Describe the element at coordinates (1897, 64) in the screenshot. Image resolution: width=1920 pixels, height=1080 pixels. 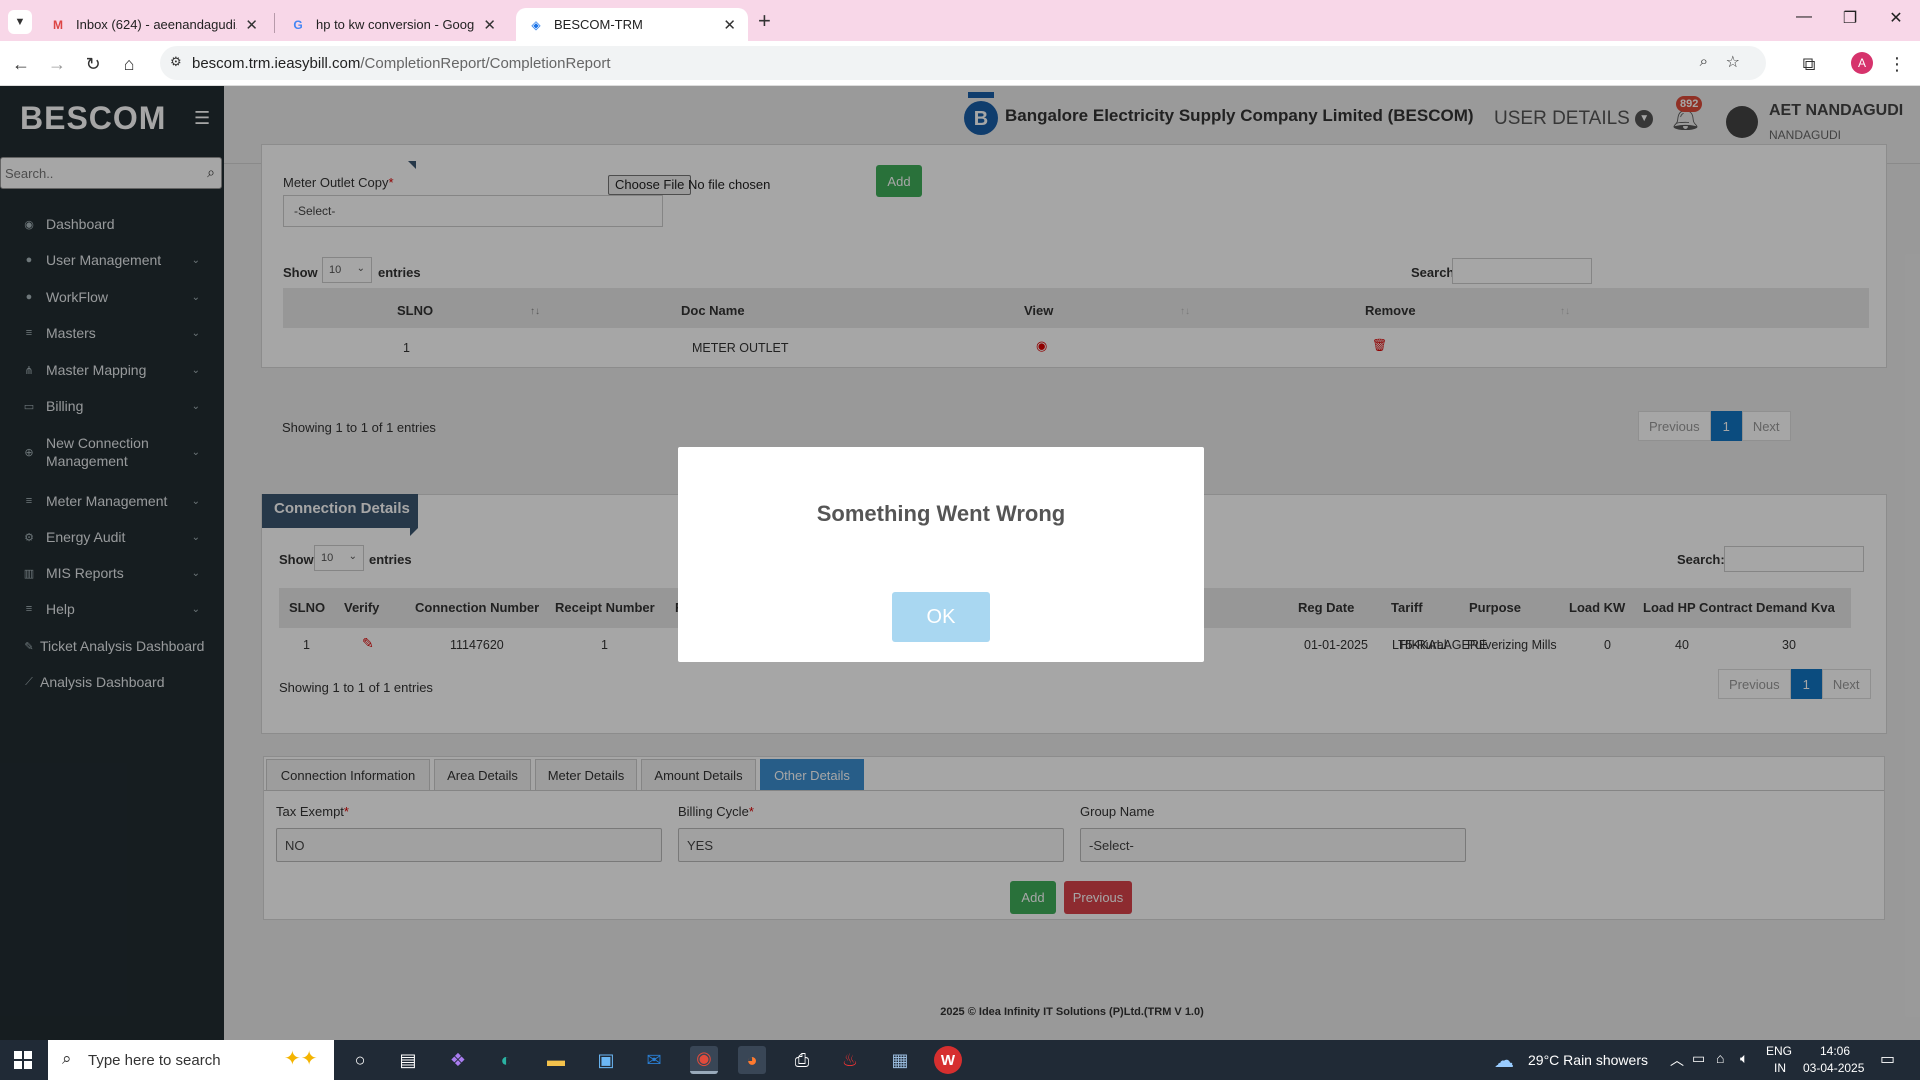
I see `browser-menu-icon: ⋮` at that location.